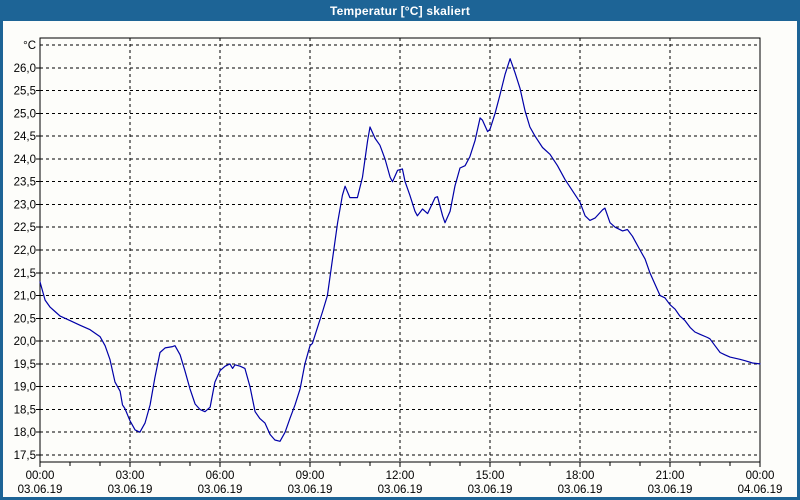 The image size is (800, 500). Describe the element at coordinates (29, 46) in the screenshot. I see `y-axis-unit-label: °C` at that location.